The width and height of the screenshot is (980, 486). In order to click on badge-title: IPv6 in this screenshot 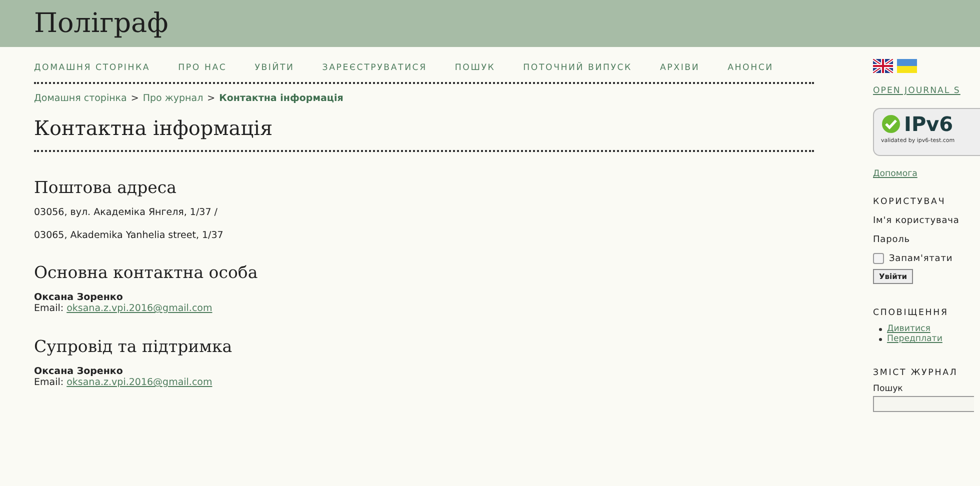, I will do `click(929, 124)`.